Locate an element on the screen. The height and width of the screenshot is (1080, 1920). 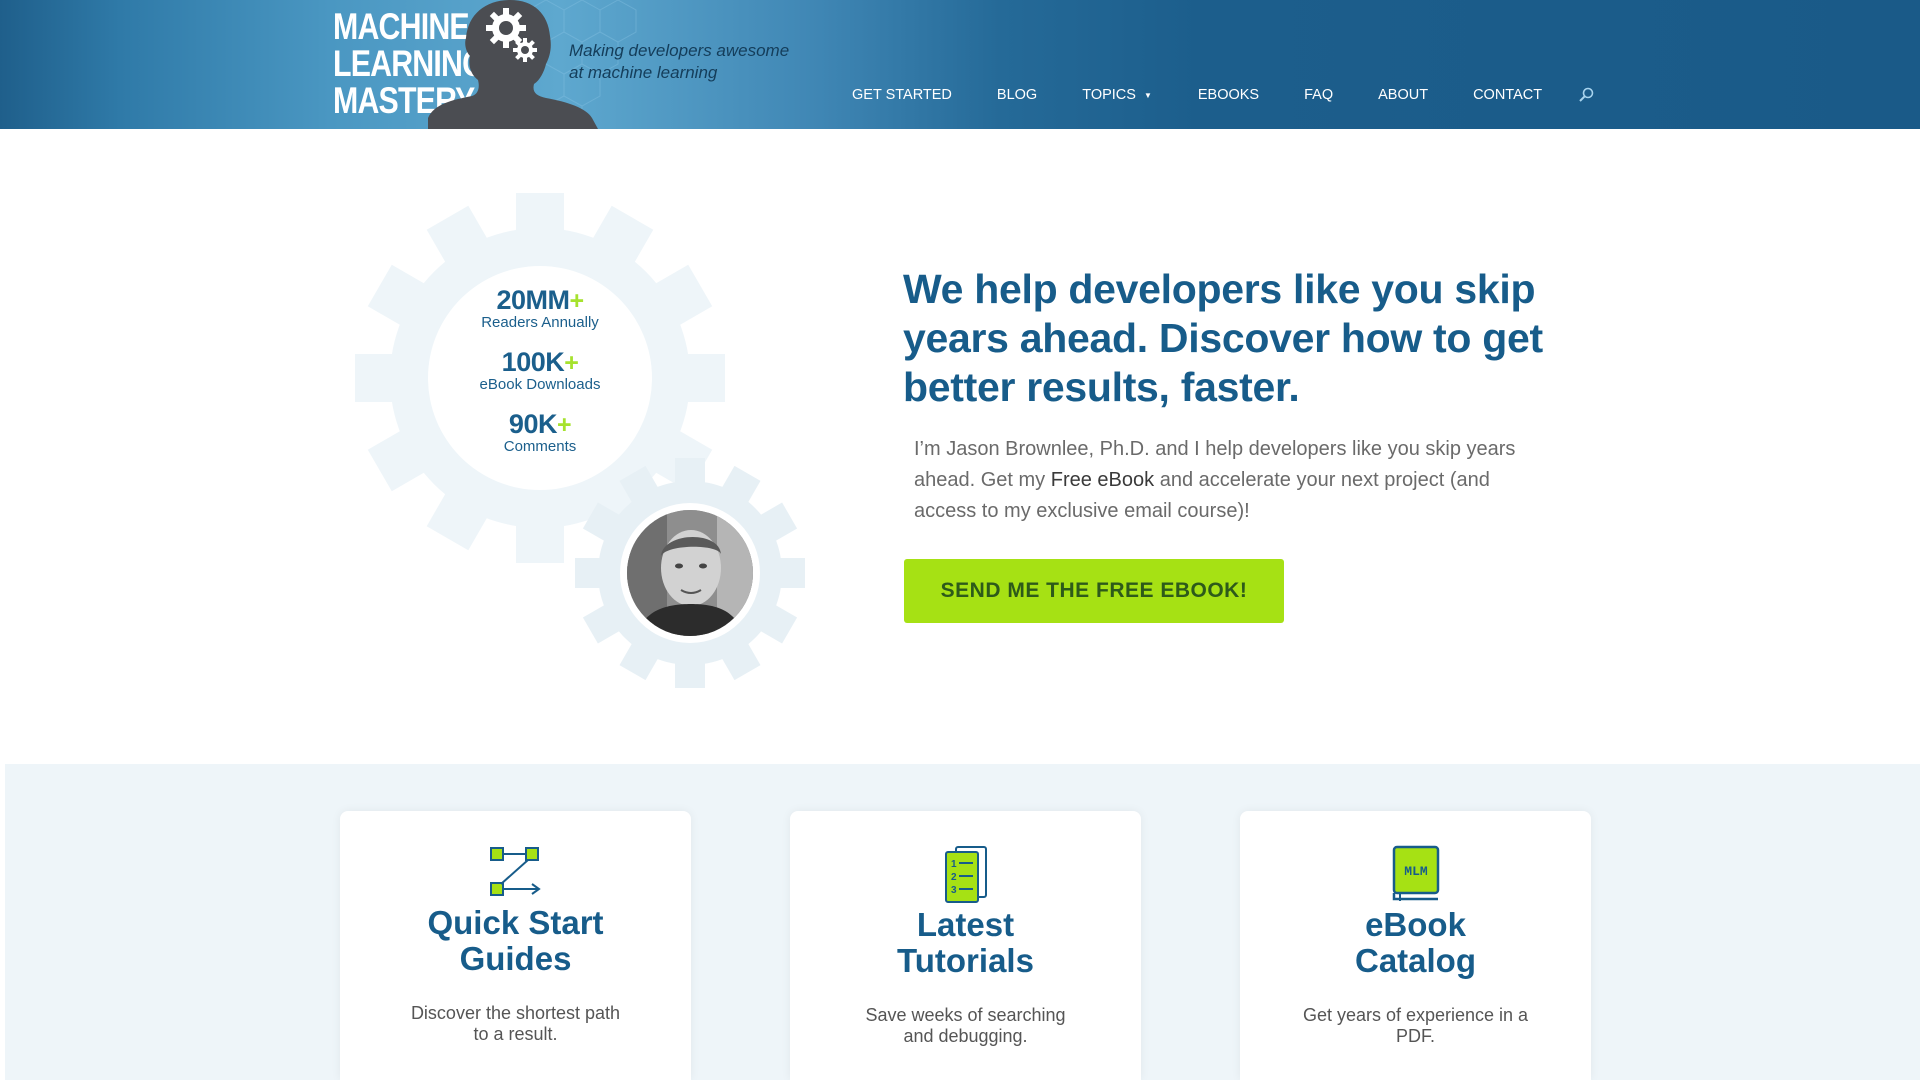
card-desc-line-2: and debugging. is located at coordinates (965, 1036).